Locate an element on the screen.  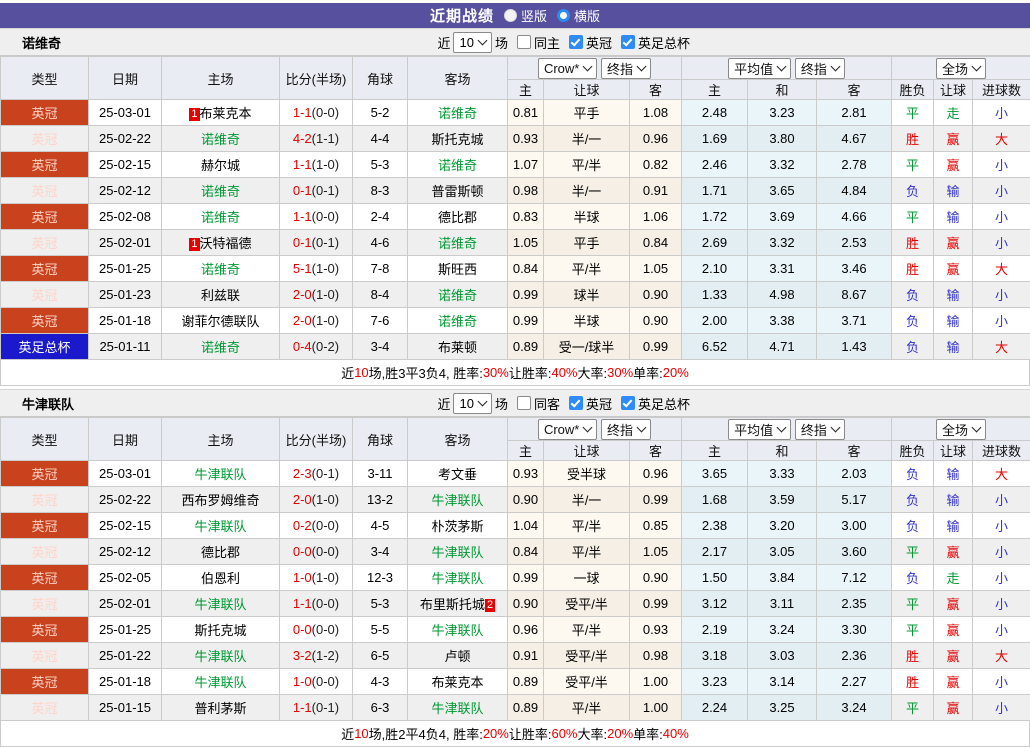
col-away: 客场 is located at coordinates (458, 439).